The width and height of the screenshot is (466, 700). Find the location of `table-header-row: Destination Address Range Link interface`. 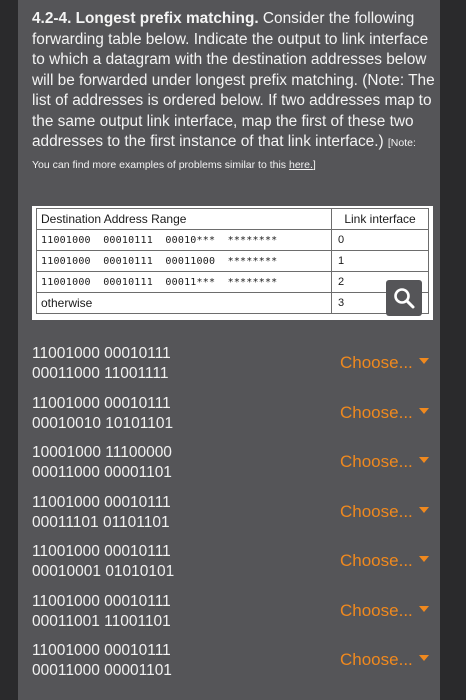

table-header-row: Destination Address Range Link interface is located at coordinates (232, 219).